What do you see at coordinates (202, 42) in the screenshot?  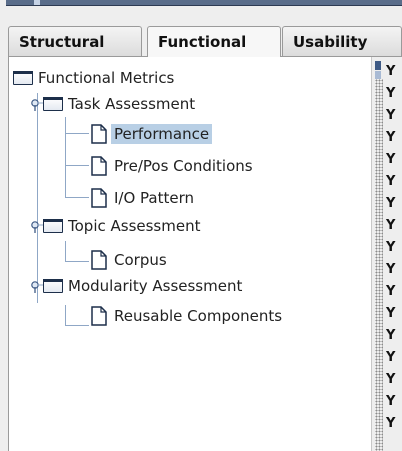 I see `tab-functional-label: Functional` at bounding box center [202, 42].